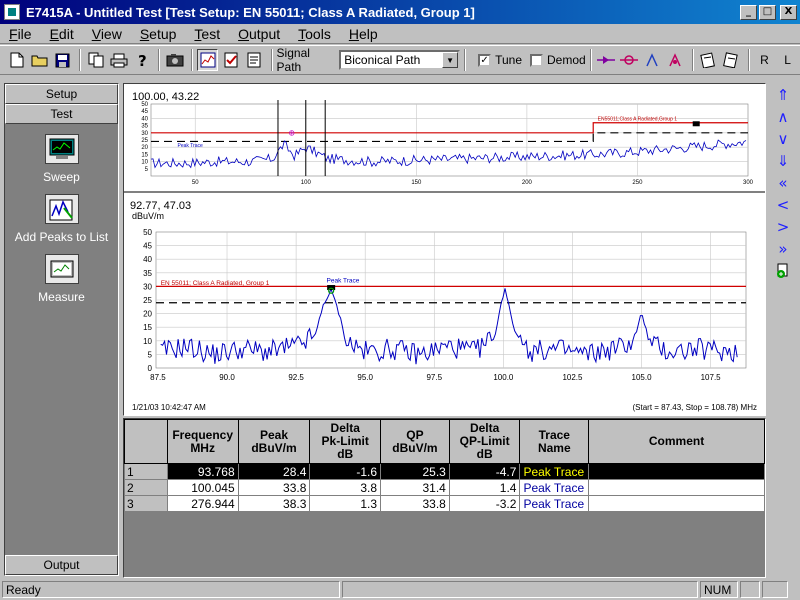  I want to click on menu-setup: Setup, so click(158, 34).